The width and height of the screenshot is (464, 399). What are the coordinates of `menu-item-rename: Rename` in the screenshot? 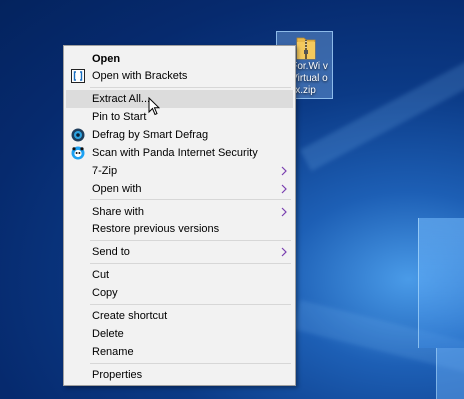 It's located at (179, 352).